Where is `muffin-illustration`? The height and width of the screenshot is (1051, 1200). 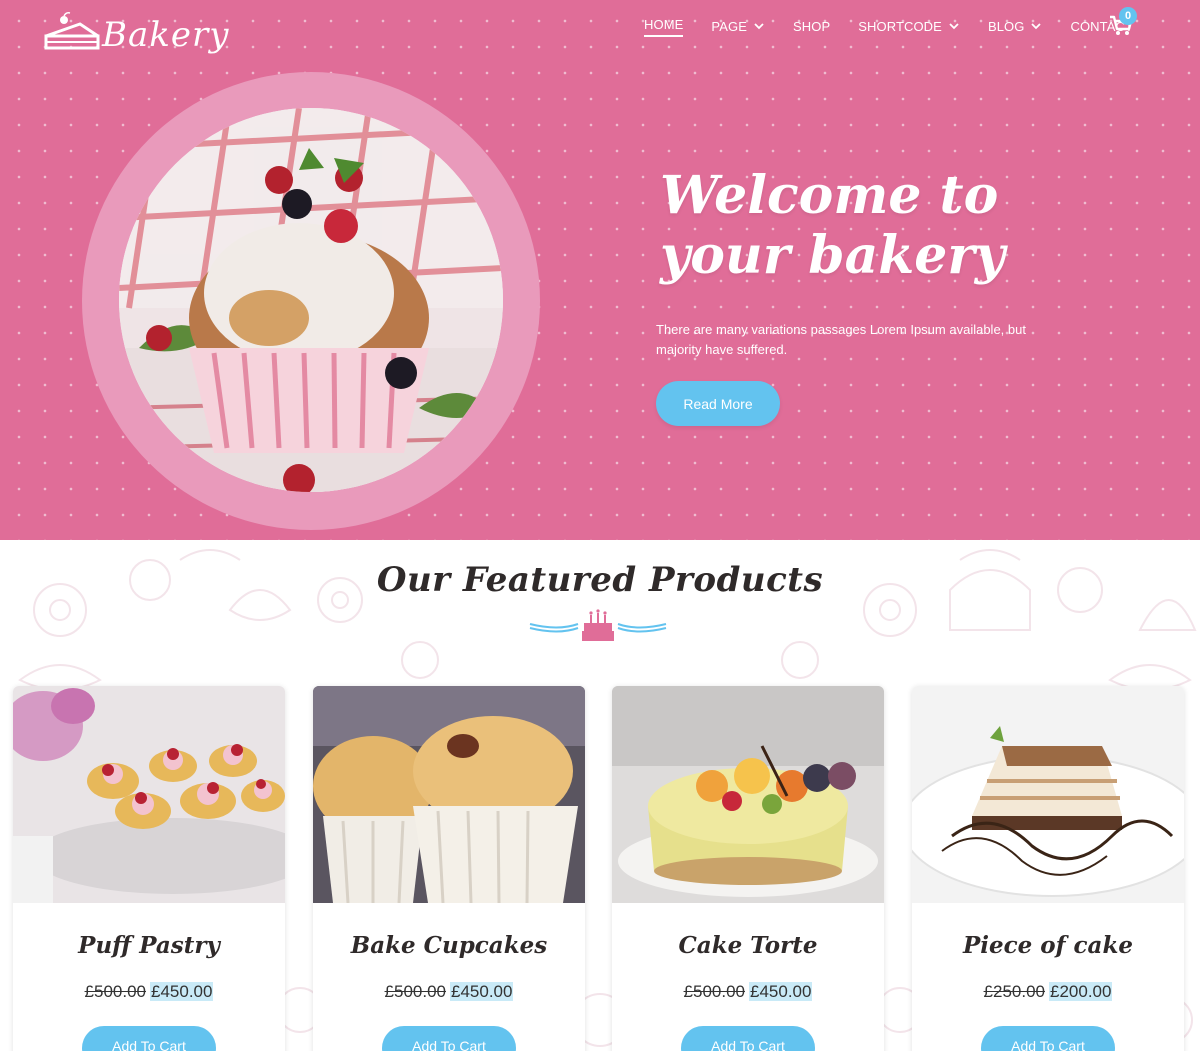 muffin-illustration is located at coordinates (311, 300).